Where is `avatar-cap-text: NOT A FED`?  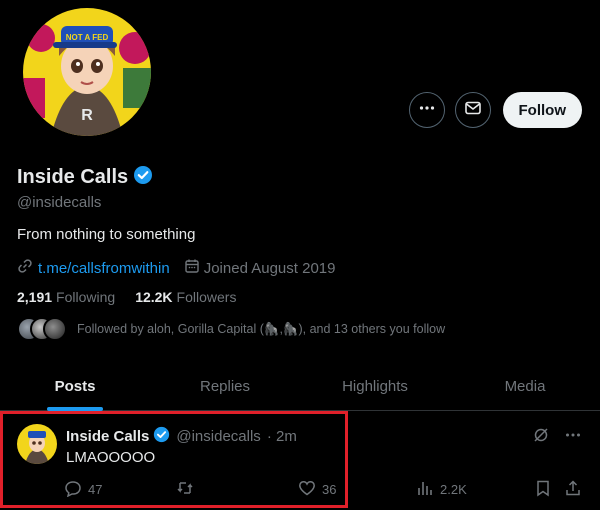
avatar-cap-text: NOT A FED is located at coordinates (87, 37).